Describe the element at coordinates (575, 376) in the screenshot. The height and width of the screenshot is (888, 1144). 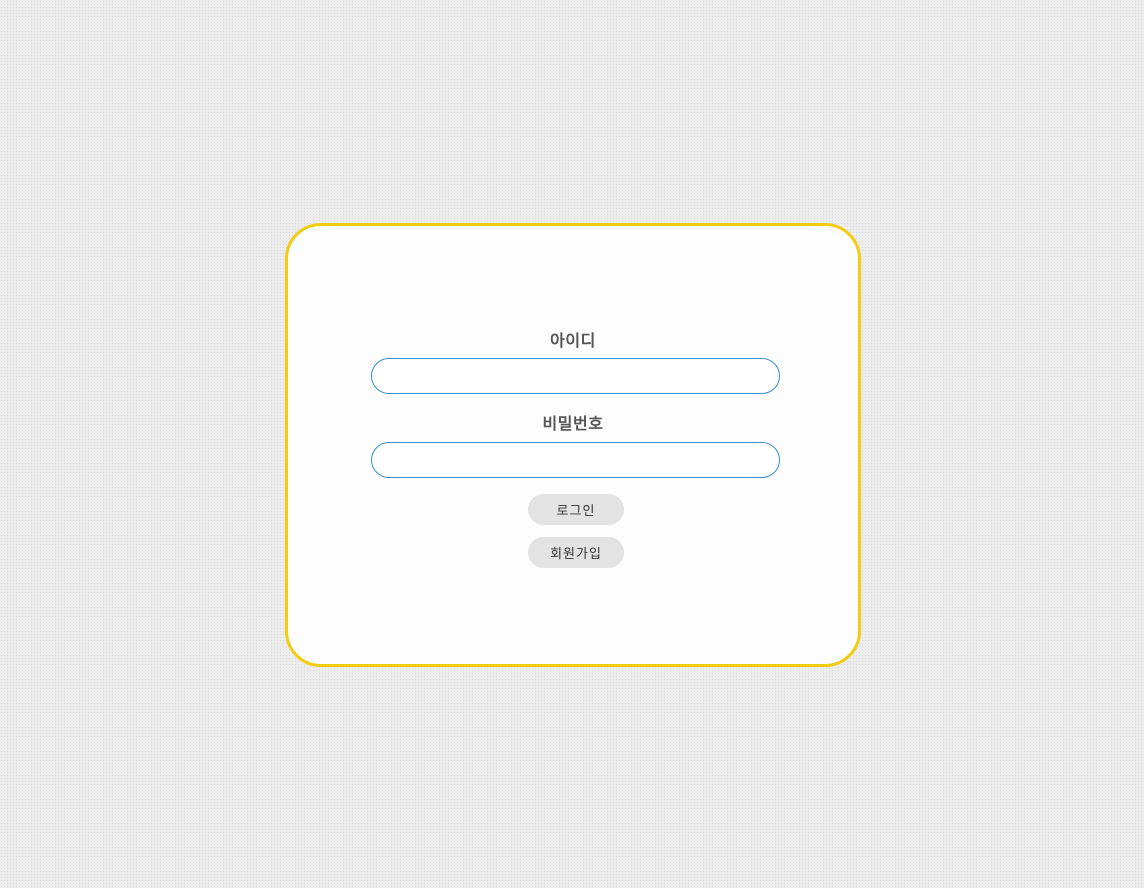
I see `id-input` at that location.